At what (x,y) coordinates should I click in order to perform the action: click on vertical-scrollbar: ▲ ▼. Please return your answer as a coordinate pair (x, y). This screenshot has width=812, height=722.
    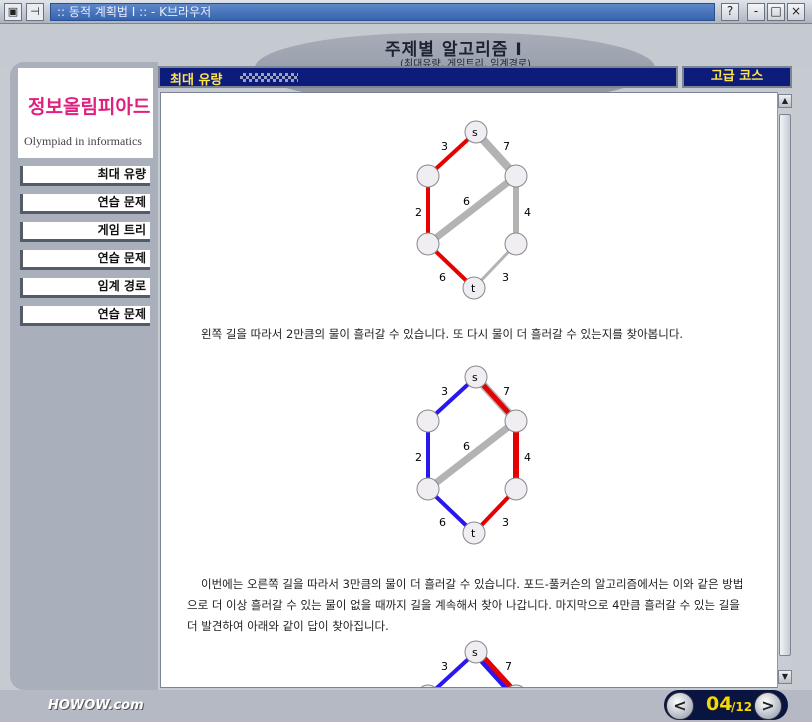
    Looking at the image, I should click on (784, 390).